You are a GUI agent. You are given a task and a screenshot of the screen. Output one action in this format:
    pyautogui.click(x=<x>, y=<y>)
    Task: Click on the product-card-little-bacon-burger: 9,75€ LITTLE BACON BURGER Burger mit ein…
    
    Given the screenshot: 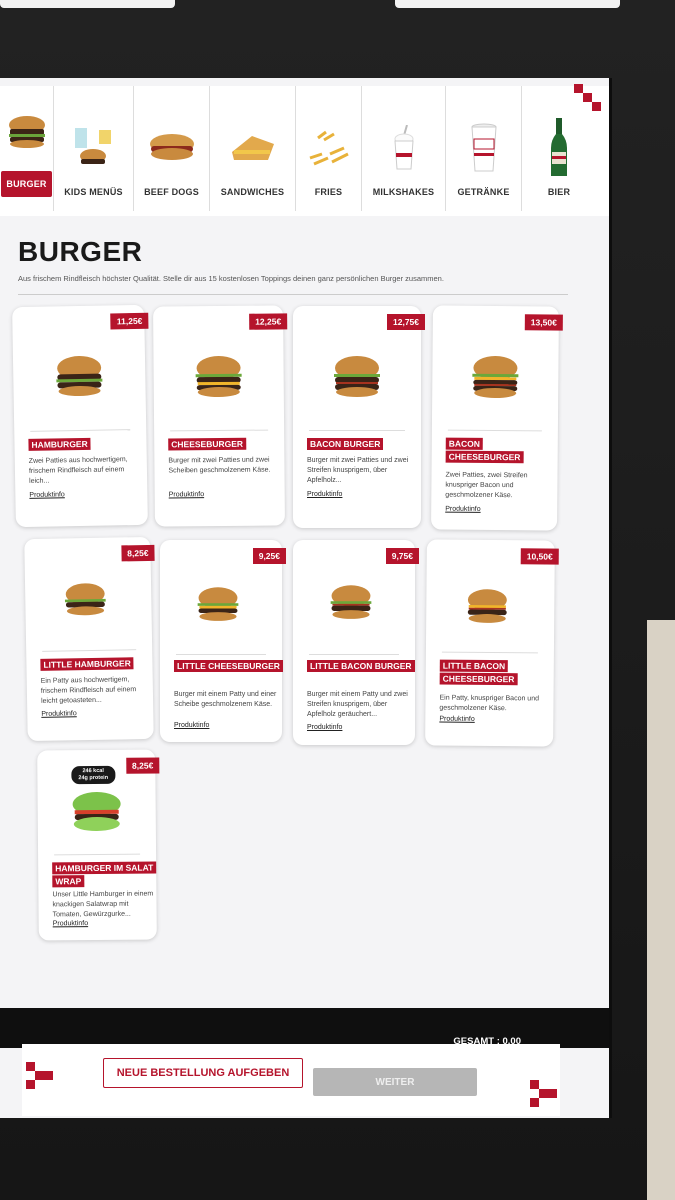 What is the action you would take?
    pyautogui.click(x=356, y=642)
    